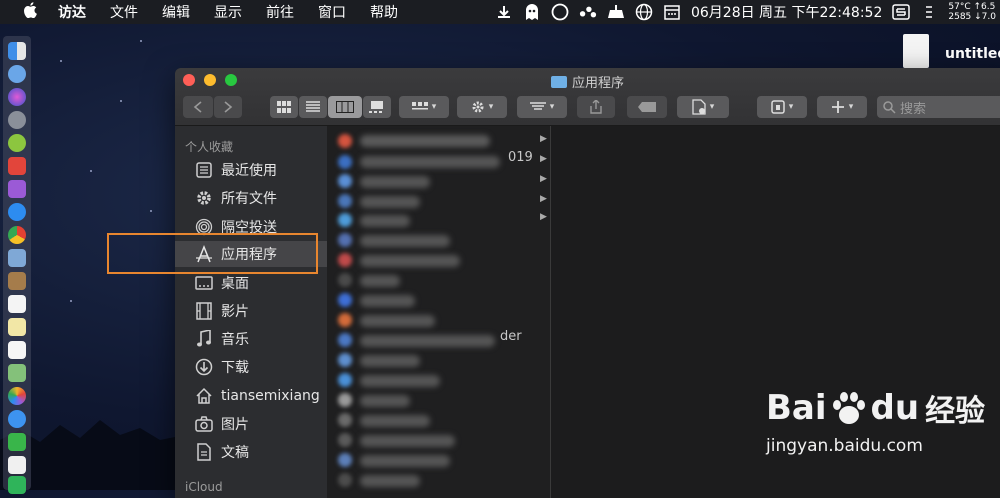  I want to click on rocket-dock-icon, so click(17, 120).